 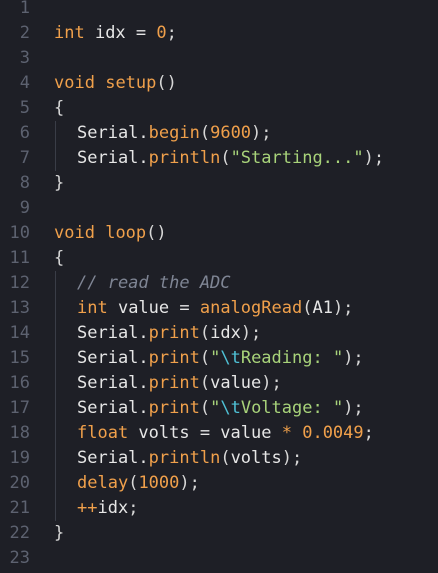 What do you see at coordinates (103, 483) in the screenshot?
I see `code-token: delay` at bounding box center [103, 483].